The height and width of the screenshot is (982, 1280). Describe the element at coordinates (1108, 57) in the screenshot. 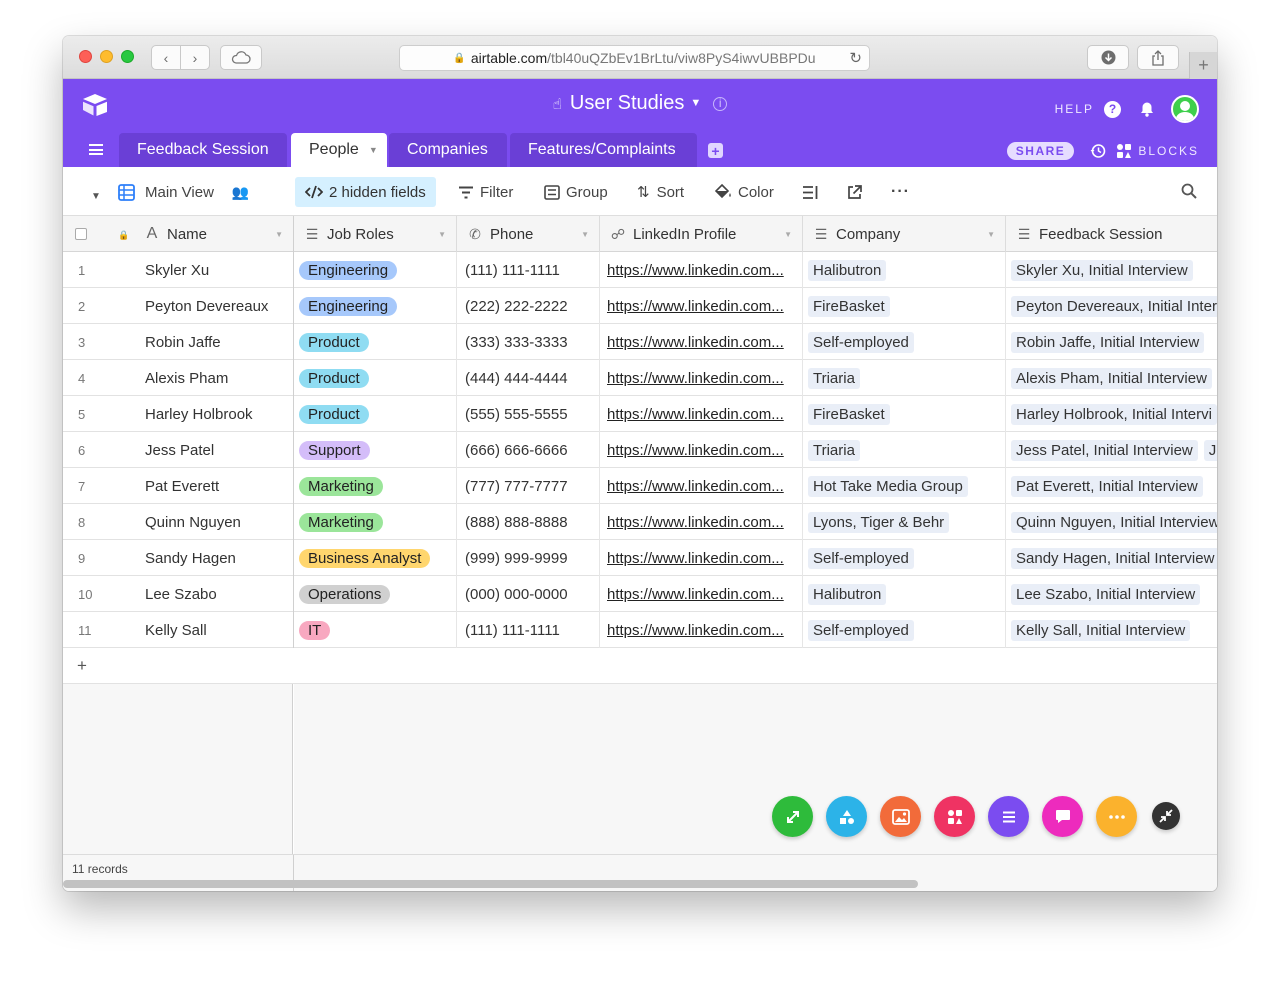

I see `downloads-button` at that location.